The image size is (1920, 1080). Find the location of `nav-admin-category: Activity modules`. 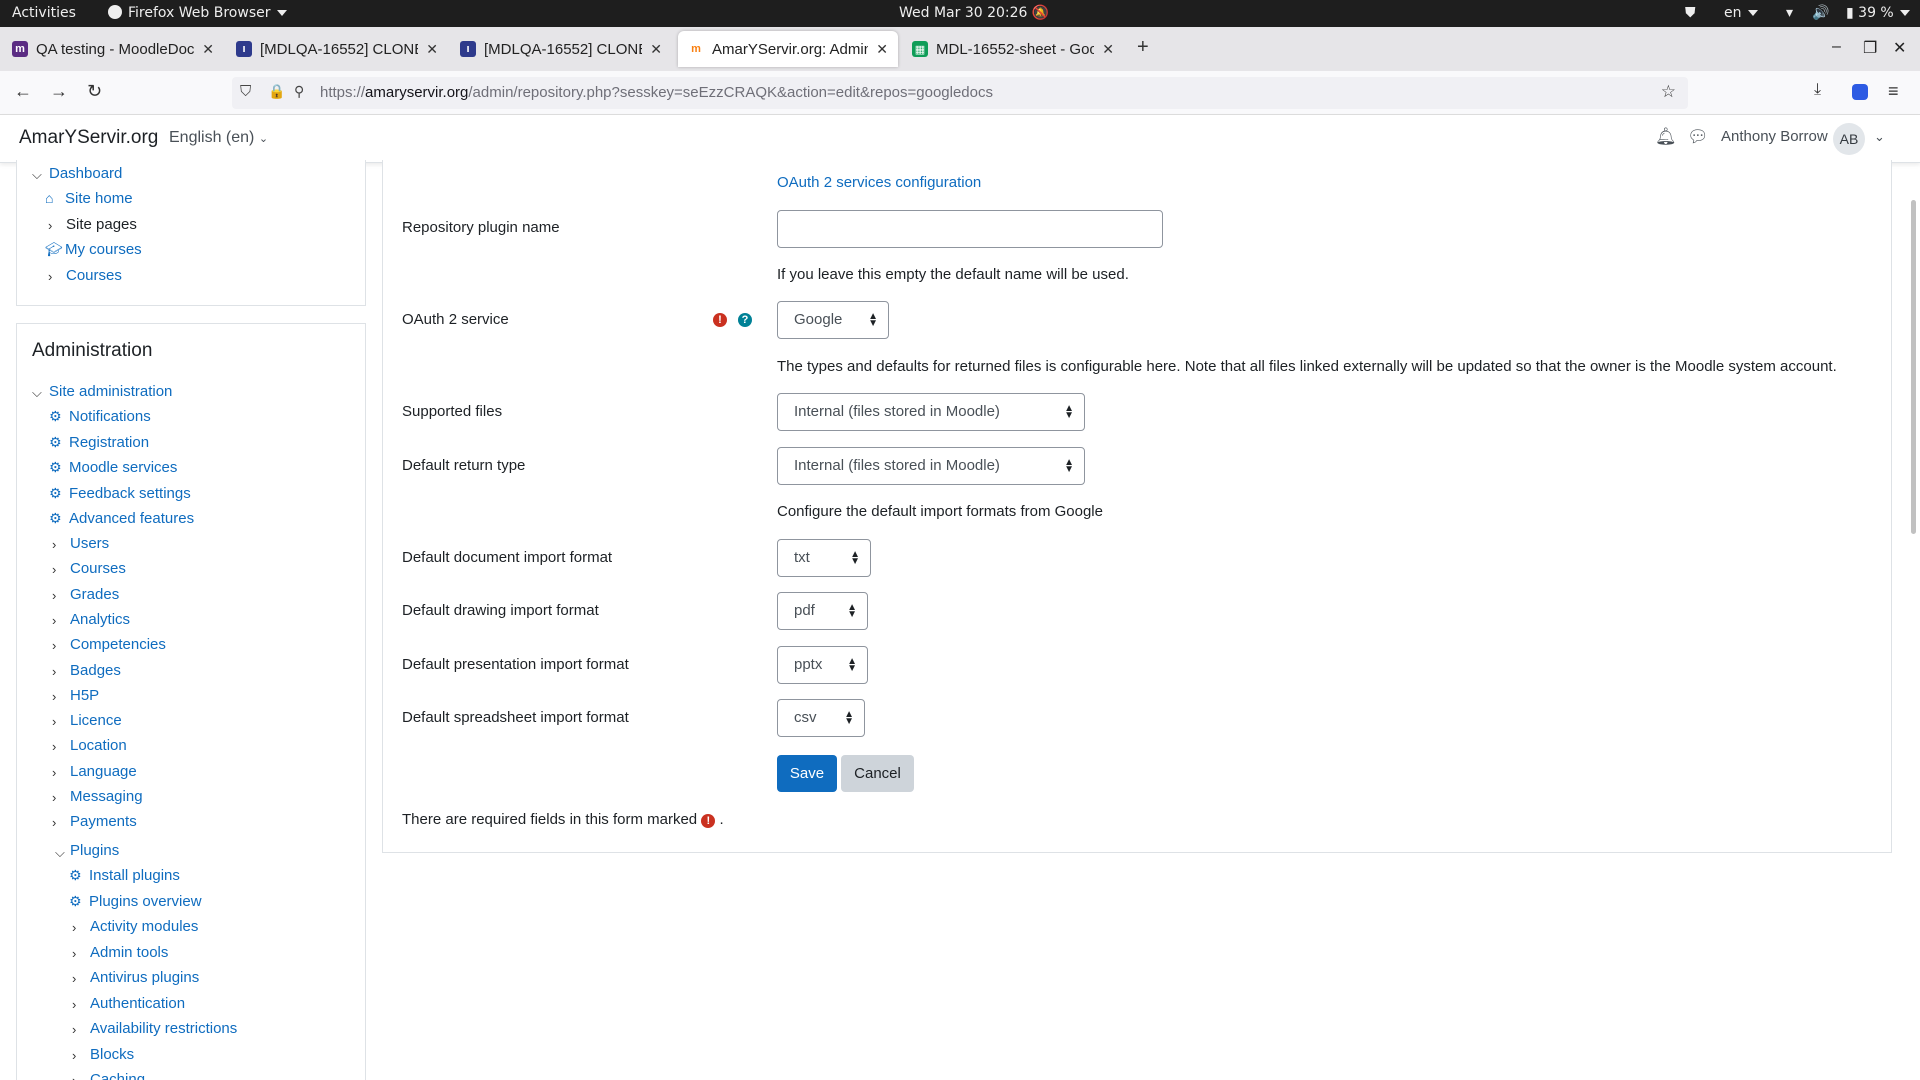

nav-admin-category: Activity modules is located at coordinates (144, 926).